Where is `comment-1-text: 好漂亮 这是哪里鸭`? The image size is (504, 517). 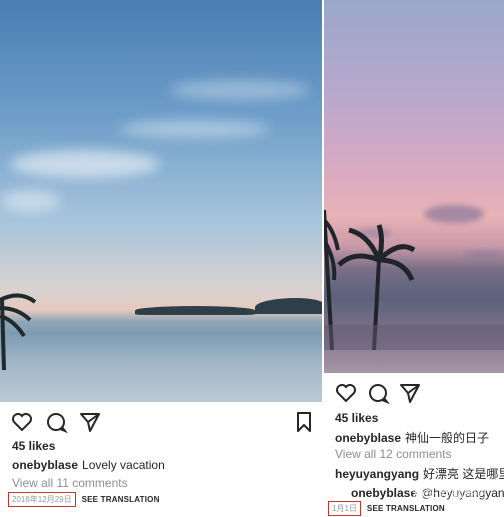
comment-1-text: 好漂亮 这是哪里鸭 is located at coordinates (463, 474).